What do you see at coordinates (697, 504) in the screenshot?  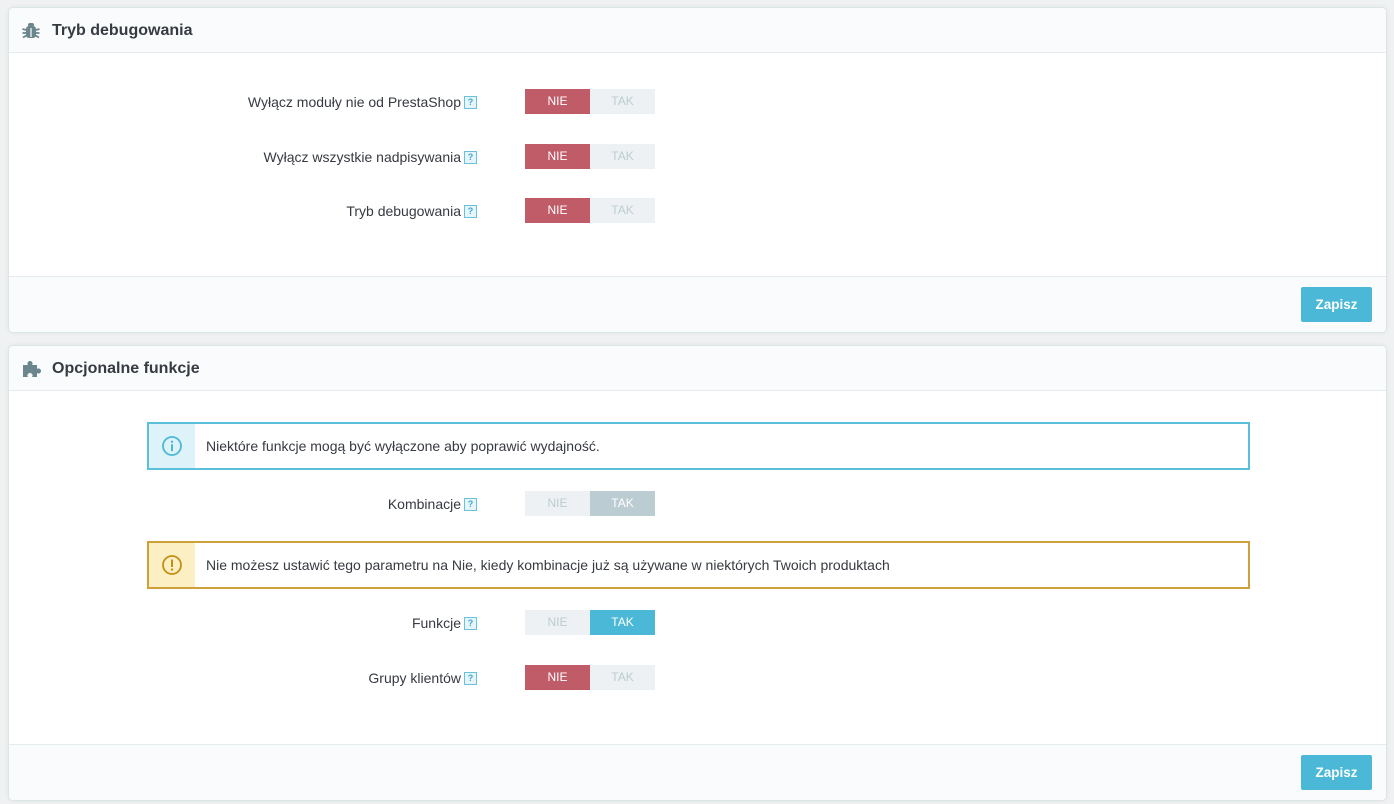 I see `field-combinations: Kombinacje ? NIE TAK` at bounding box center [697, 504].